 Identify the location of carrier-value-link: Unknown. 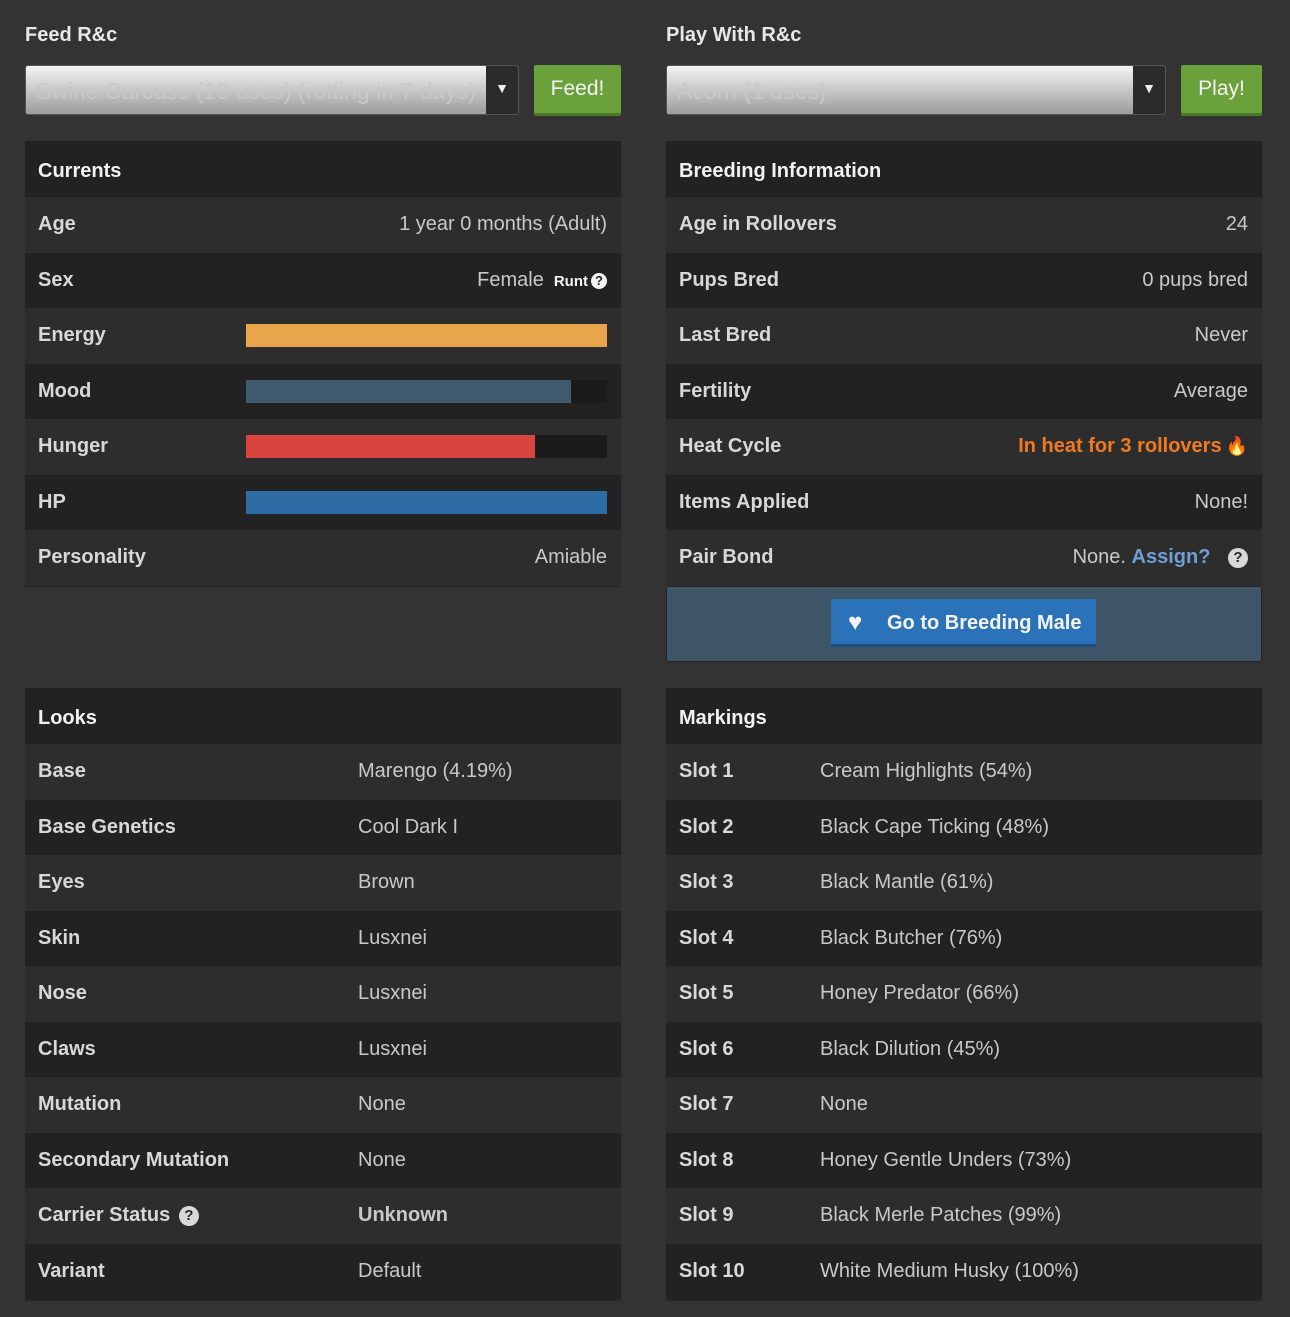
(403, 1215).